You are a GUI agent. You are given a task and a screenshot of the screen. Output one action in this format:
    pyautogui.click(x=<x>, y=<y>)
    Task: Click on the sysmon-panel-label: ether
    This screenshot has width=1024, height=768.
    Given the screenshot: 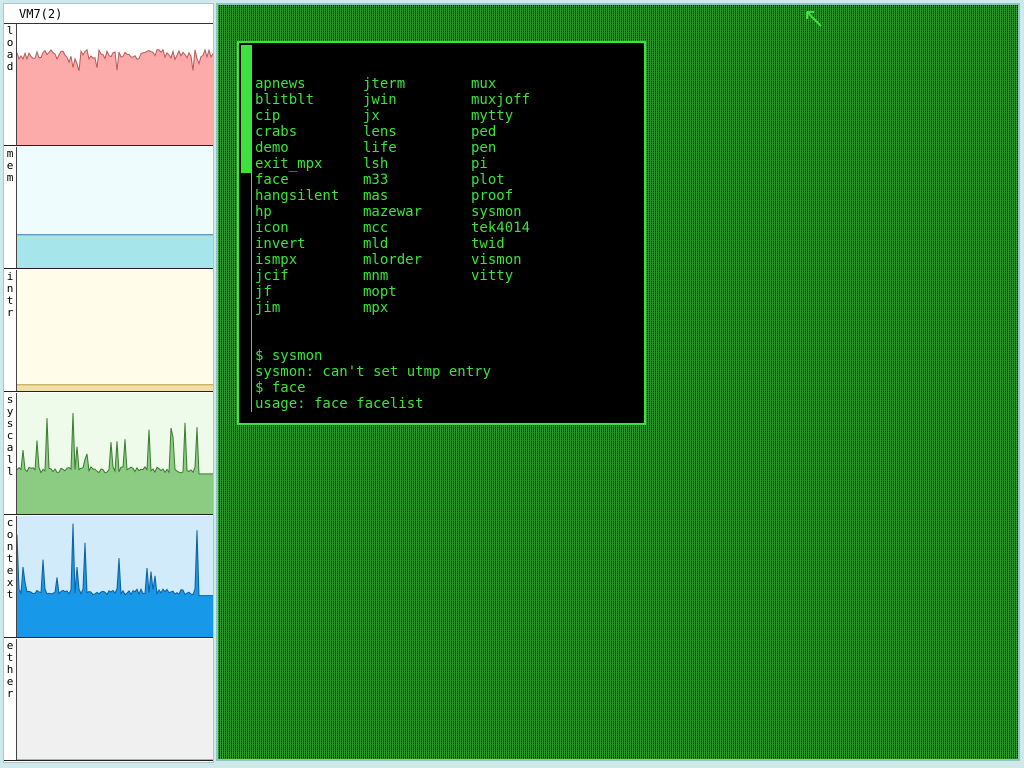 What is the action you would take?
    pyautogui.click(x=10, y=699)
    